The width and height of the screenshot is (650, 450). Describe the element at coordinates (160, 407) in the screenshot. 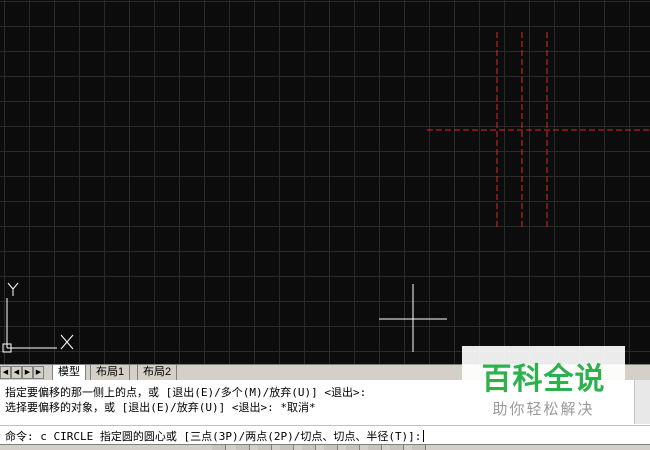

I see `command-history-line-2: 选择要偏移的对象，或 [退出(E)/放弃(U)] <退出>: *取消*` at that location.